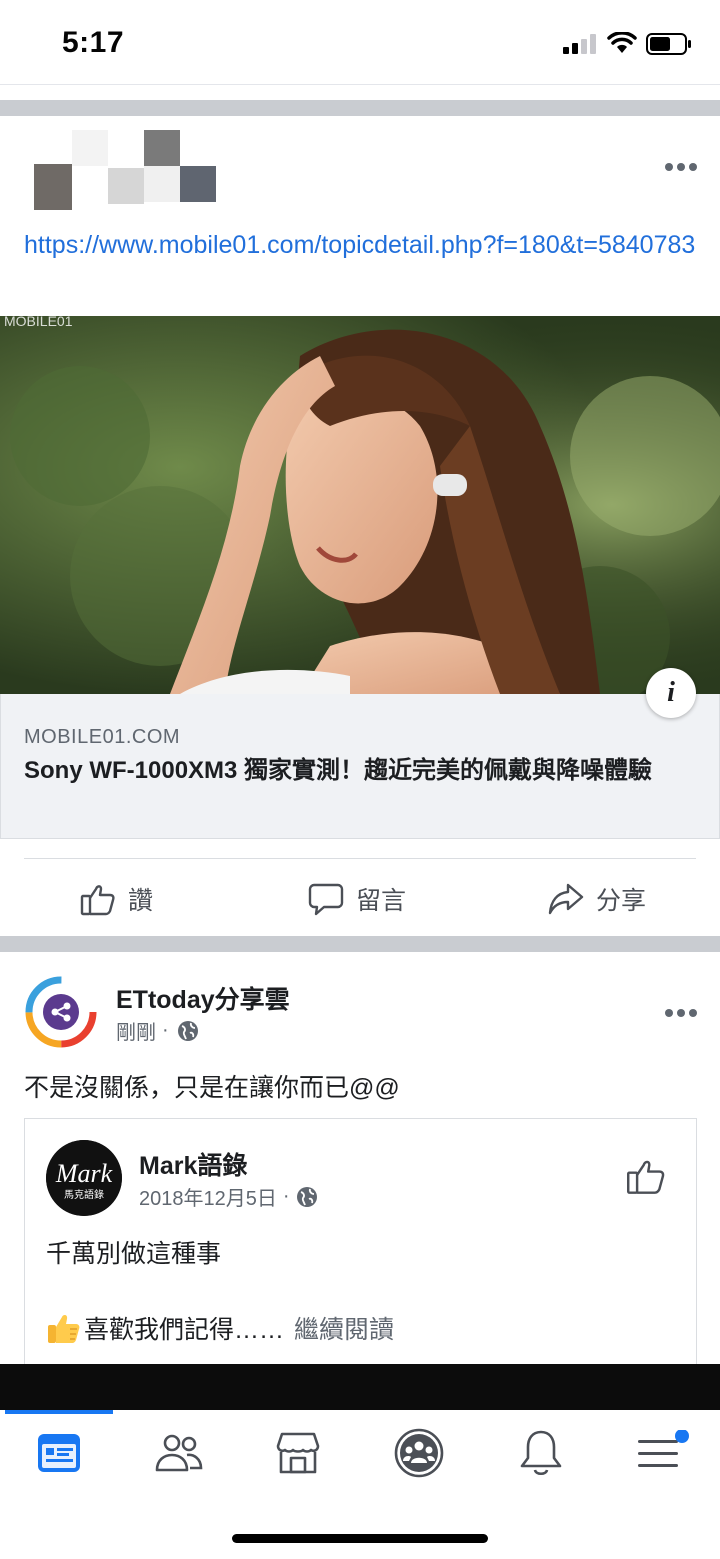 The height and width of the screenshot is (1559, 720). What do you see at coordinates (203, 998) in the screenshot?
I see `post-author-name: ETtoday分享雲` at bounding box center [203, 998].